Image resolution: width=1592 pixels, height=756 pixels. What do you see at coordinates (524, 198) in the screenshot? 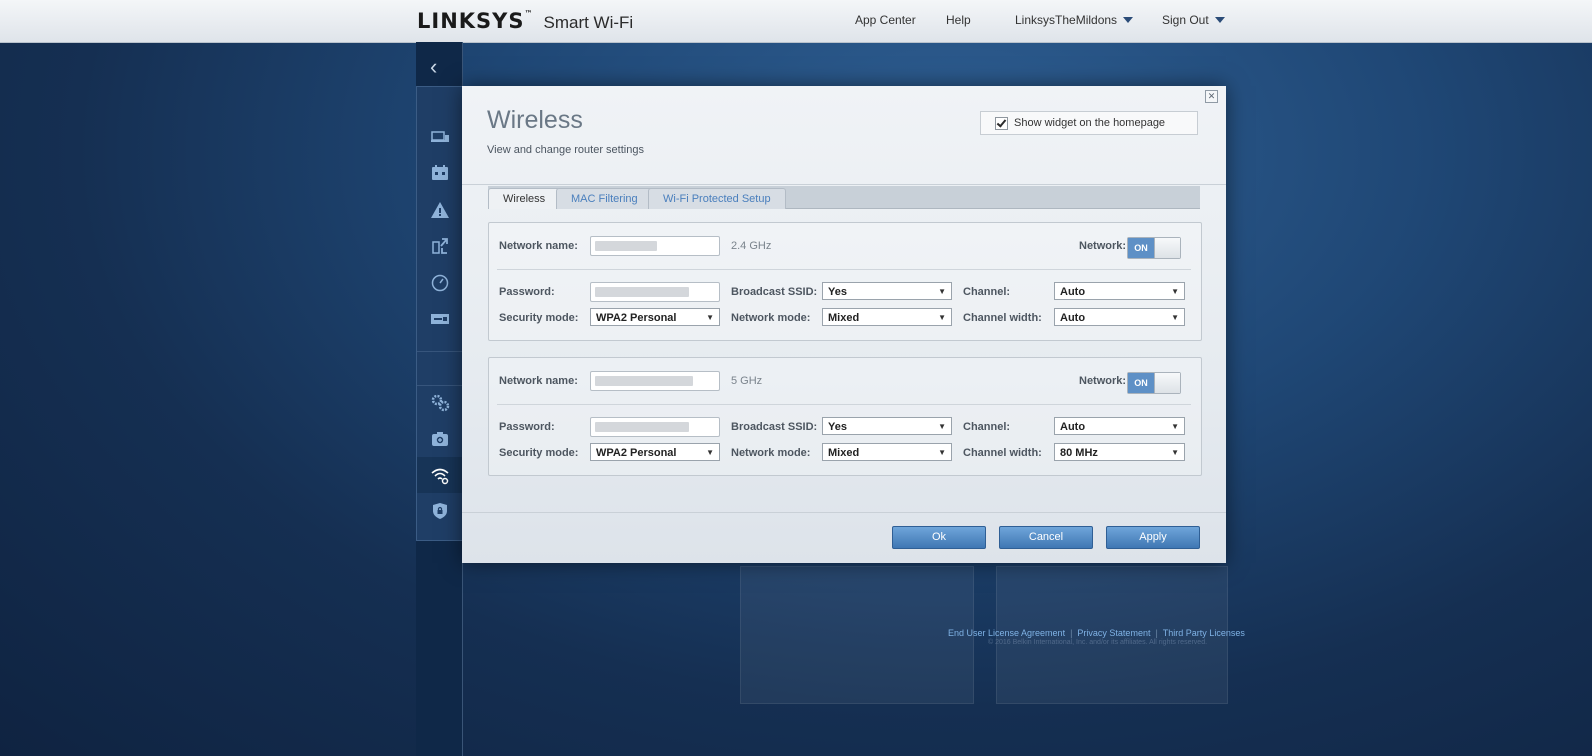
I see `tab-wireless: Wireless` at bounding box center [524, 198].